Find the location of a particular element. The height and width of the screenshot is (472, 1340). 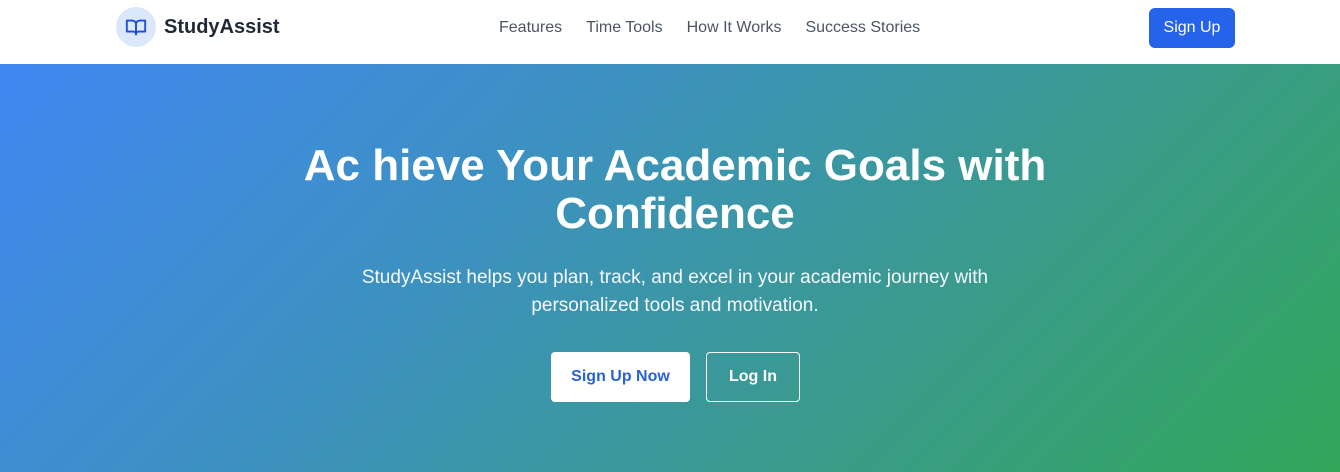

signup-now-button: Sign Up Now is located at coordinates (620, 377).